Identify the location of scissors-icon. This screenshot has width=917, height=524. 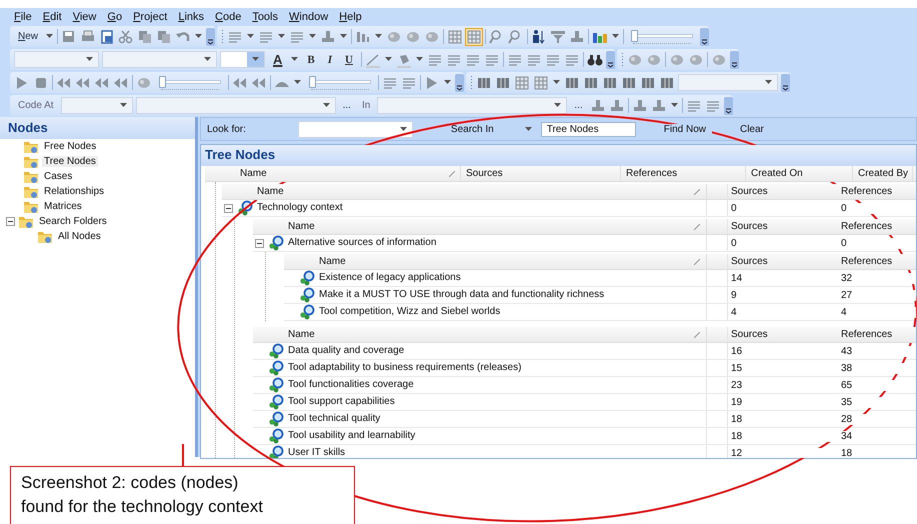
(126, 36).